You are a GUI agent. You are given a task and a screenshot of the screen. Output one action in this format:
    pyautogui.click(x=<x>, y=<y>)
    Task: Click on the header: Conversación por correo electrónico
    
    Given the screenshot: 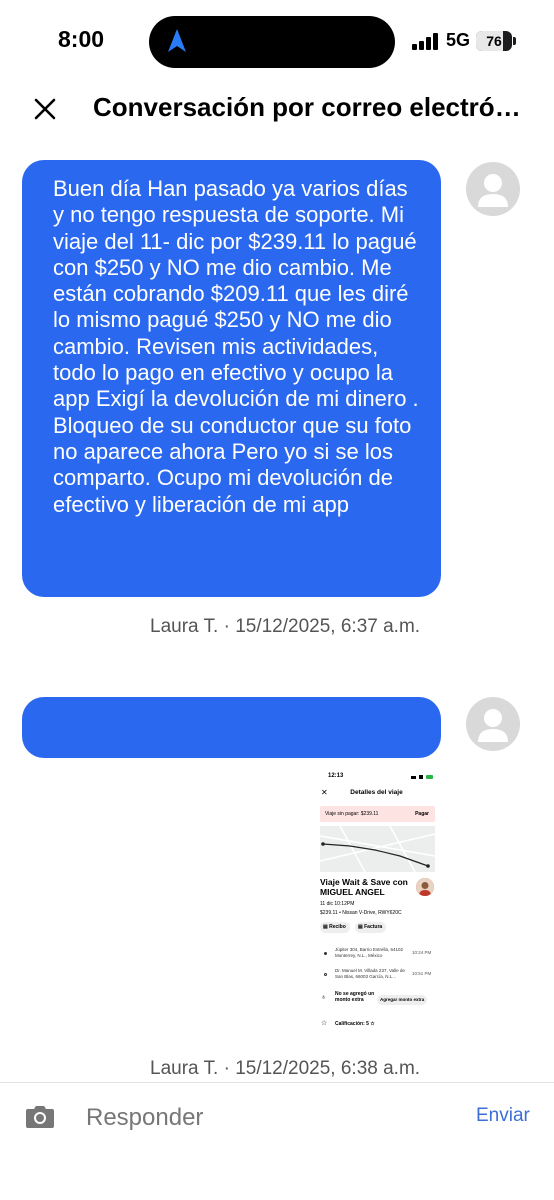 What is the action you would take?
    pyautogui.click(x=277, y=108)
    